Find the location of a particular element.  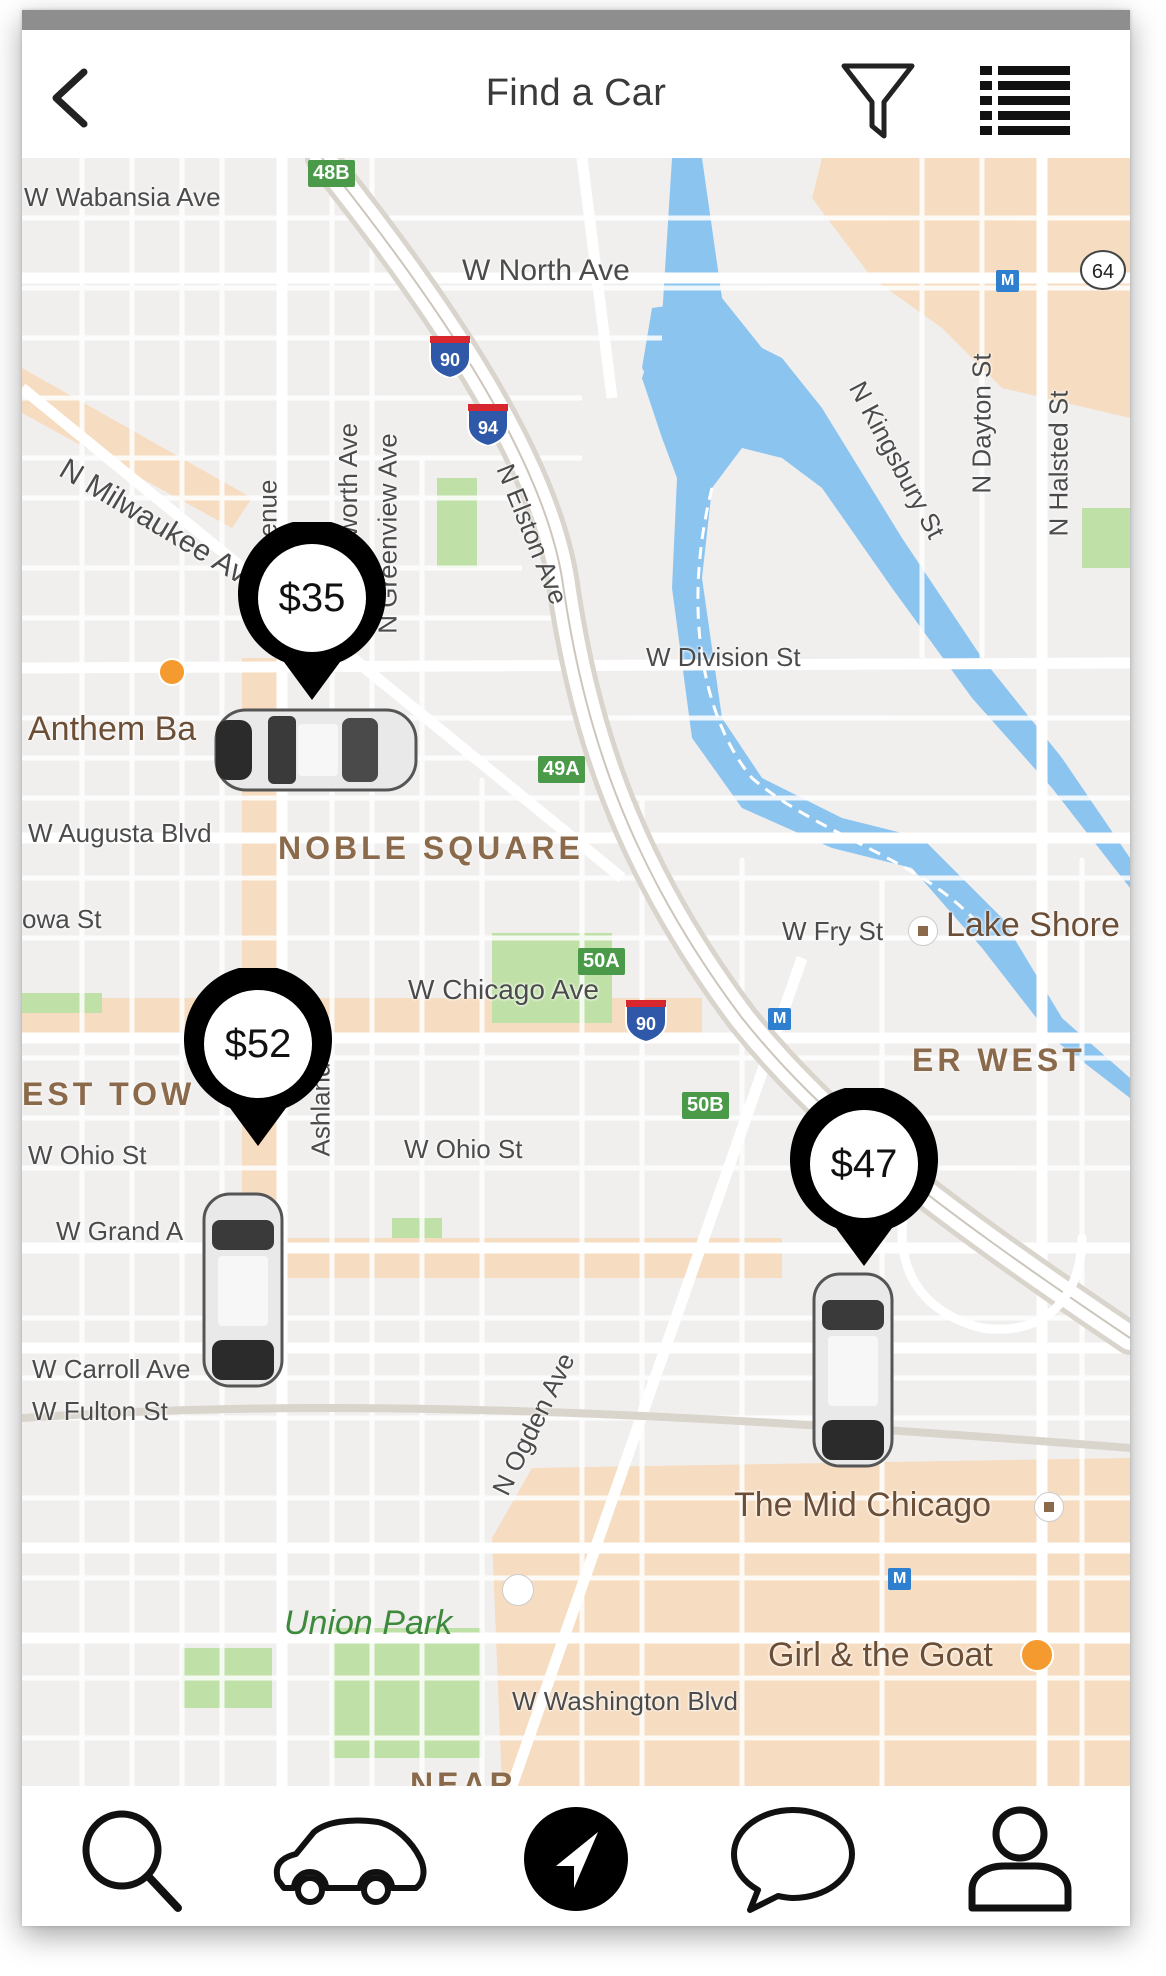

route-64-shield-icon: 64 is located at coordinates (1103, 270).